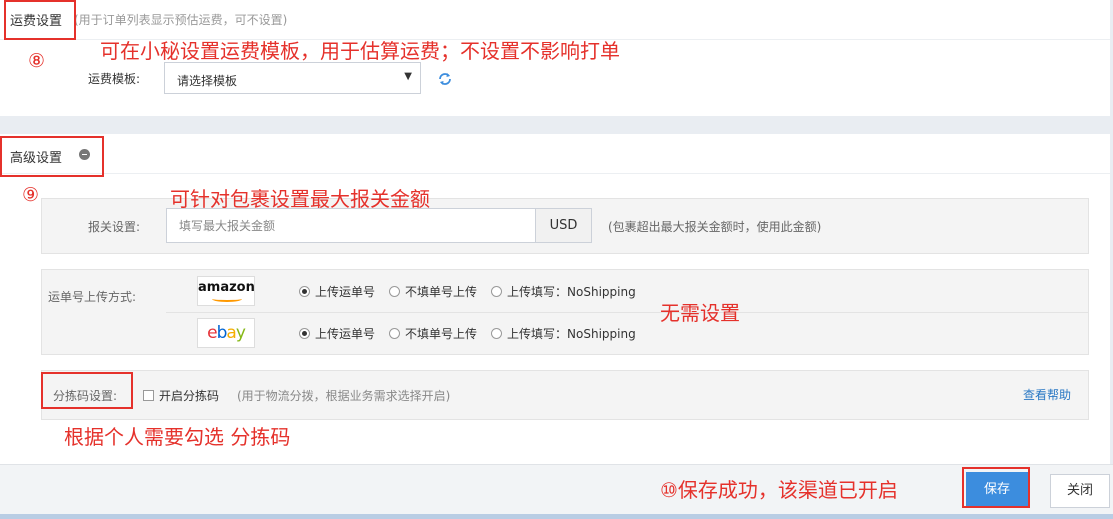 This screenshot has height=519, width=1113. I want to click on ebay-option-upload: 上传运单号, so click(337, 333).